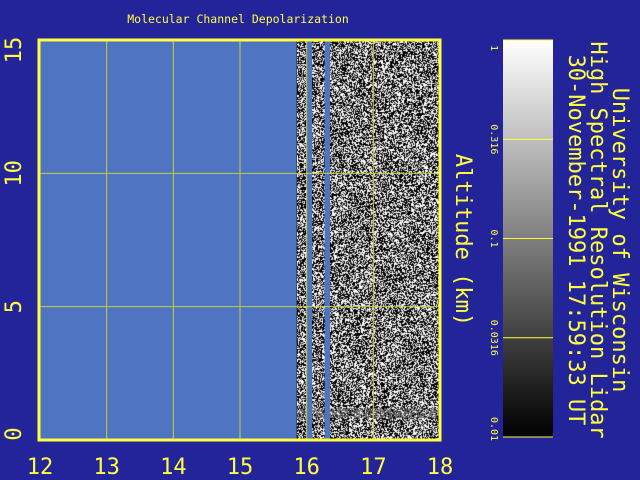 Image resolution: width=640 pixels, height=480 pixels. I want to click on x-tick-label: 18, so click(440, 467).